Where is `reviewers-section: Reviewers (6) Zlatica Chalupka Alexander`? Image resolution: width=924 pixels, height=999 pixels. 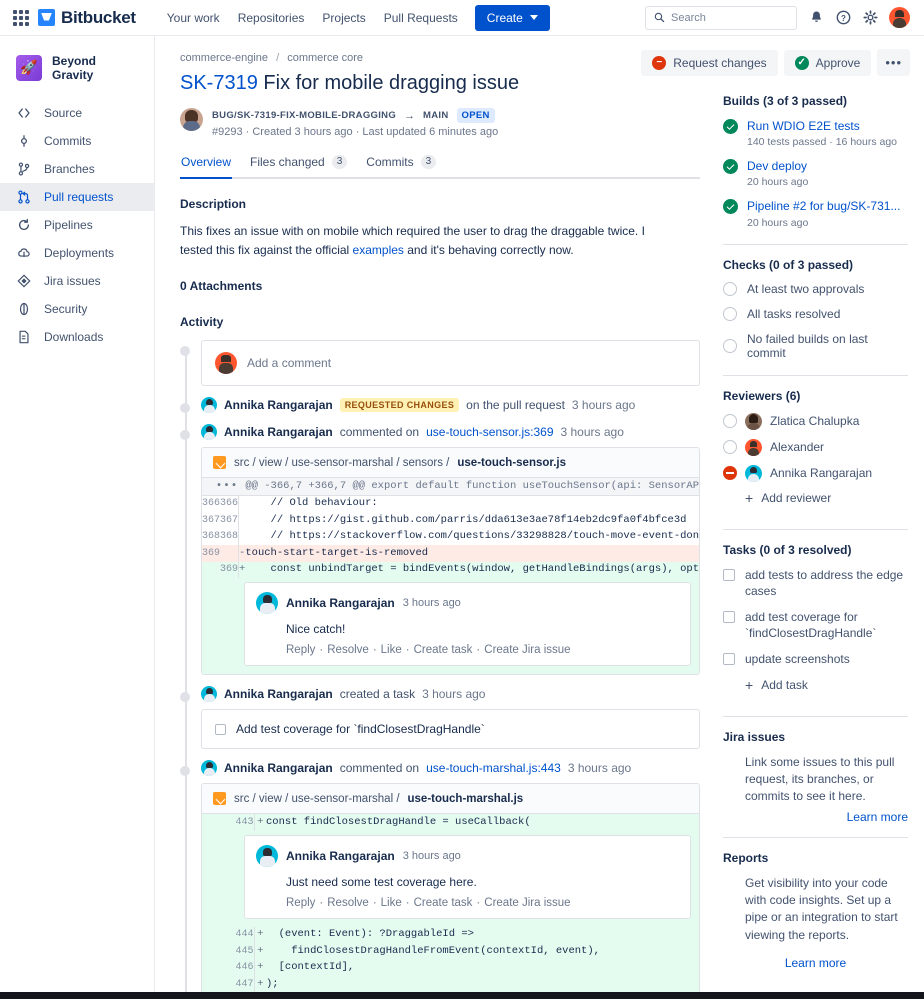 reviewers-section: Reviewers (6) Zlatica Chalupka Alexander is located at coordinates (815, 453).